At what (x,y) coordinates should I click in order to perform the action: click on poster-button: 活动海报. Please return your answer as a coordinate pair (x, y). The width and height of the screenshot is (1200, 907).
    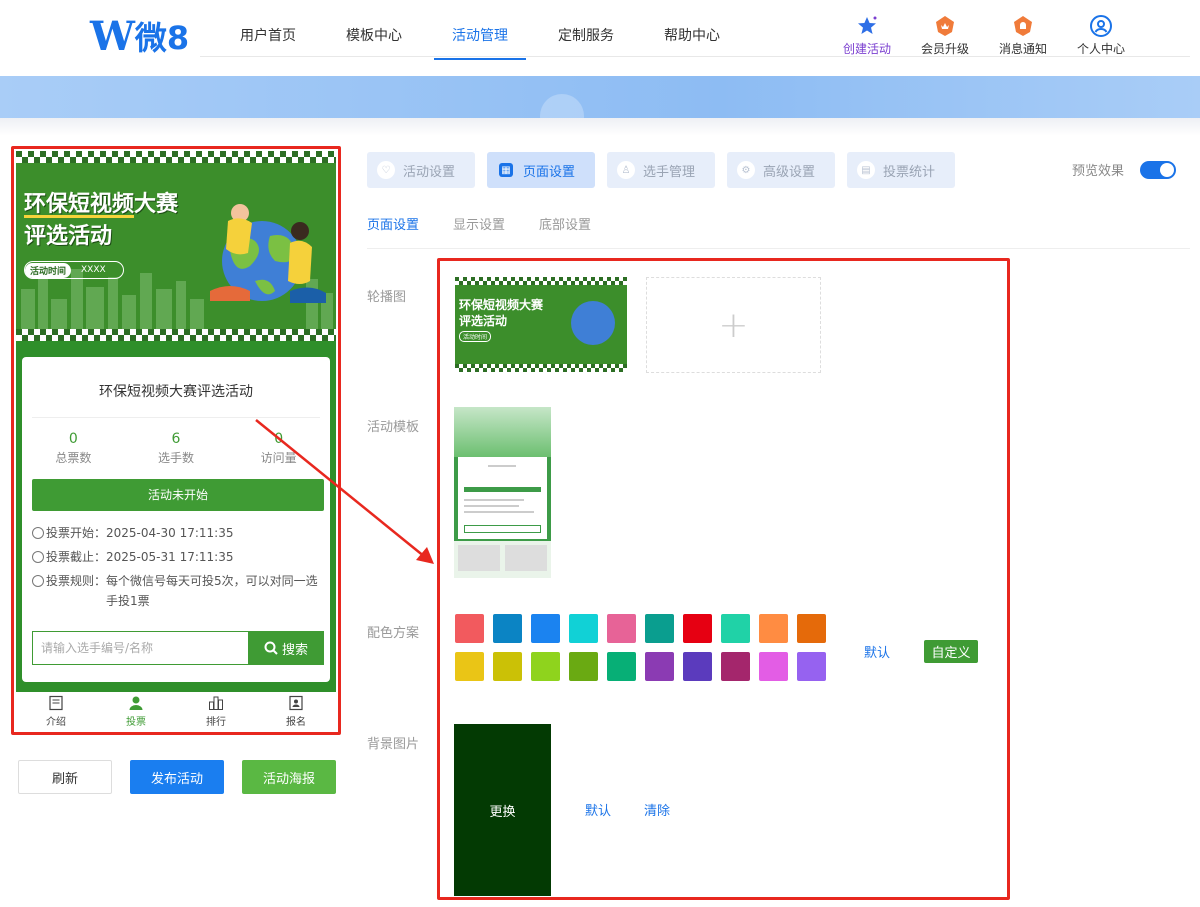
    Looking at the image, I should click on (289, 777).